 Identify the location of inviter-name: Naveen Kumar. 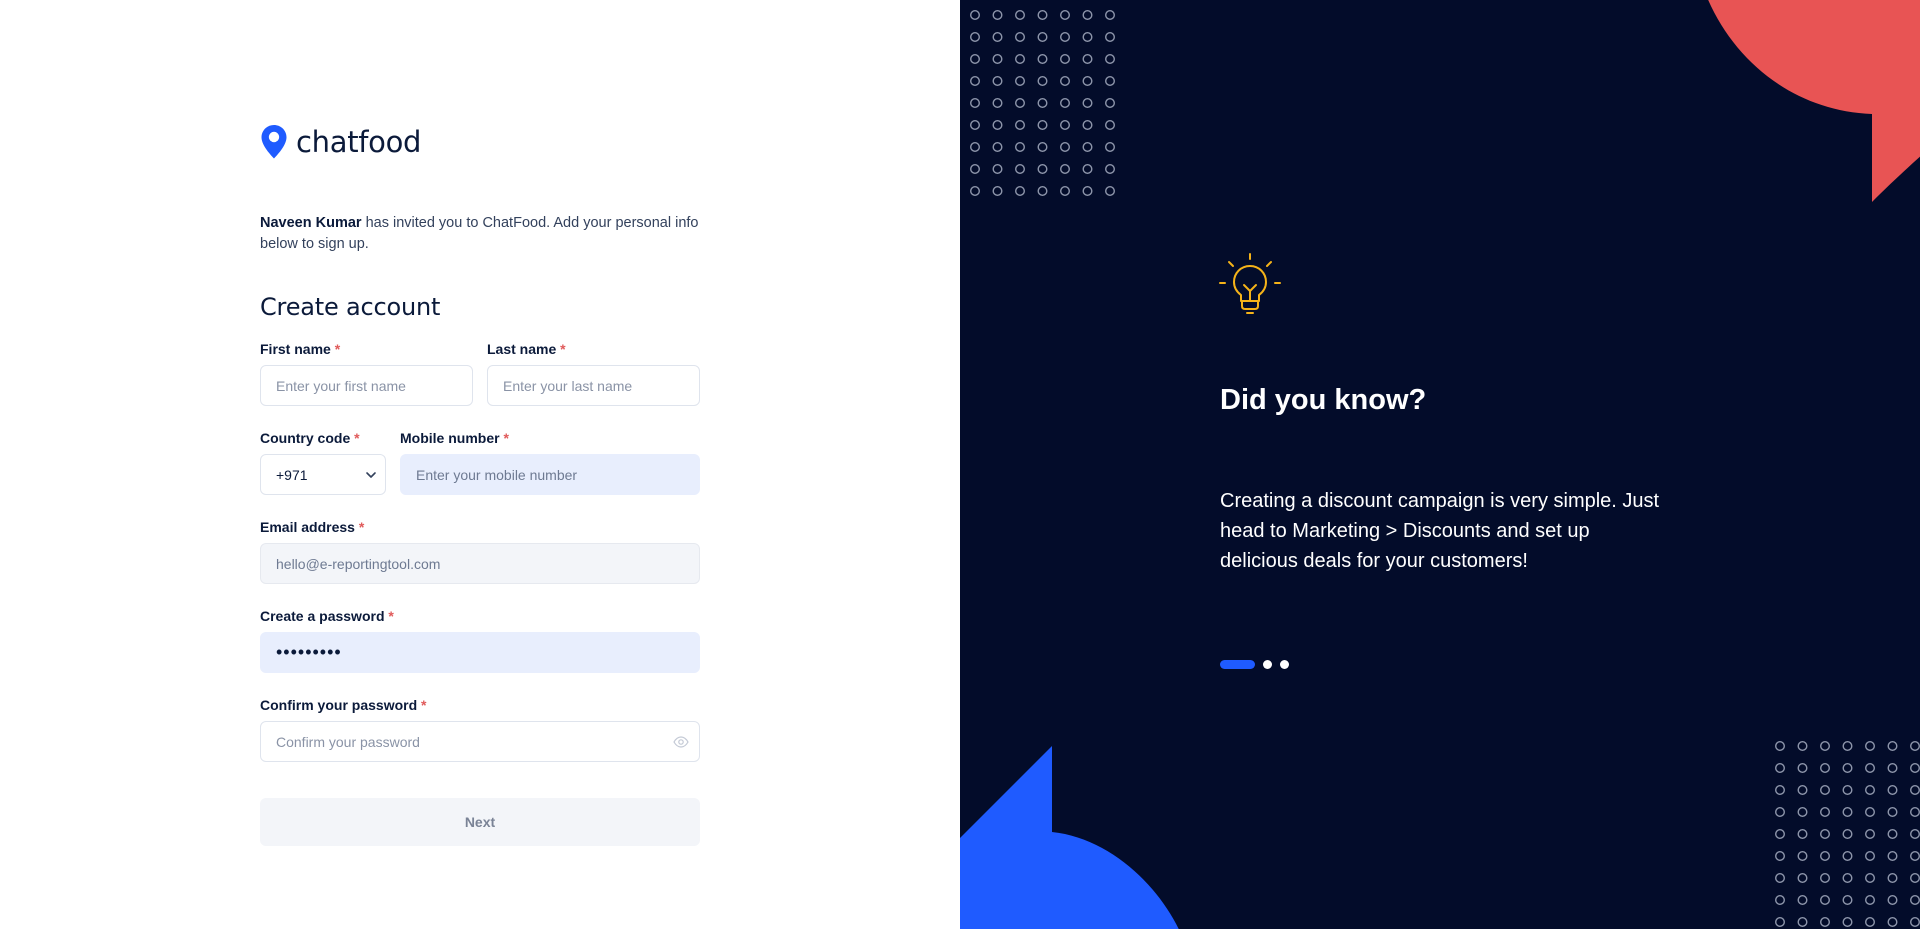
(311, 223).